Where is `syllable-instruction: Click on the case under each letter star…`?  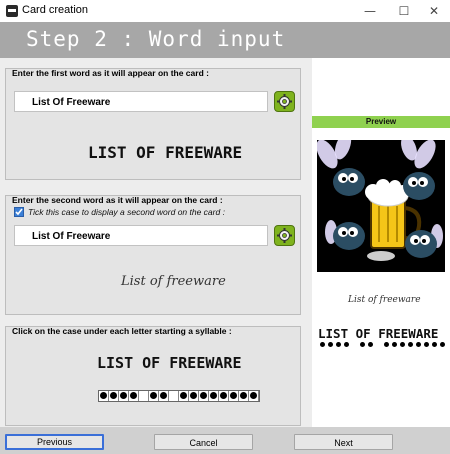 syllable-instruction: Click on the case under each letter star… is located at coordinates (122, 331).